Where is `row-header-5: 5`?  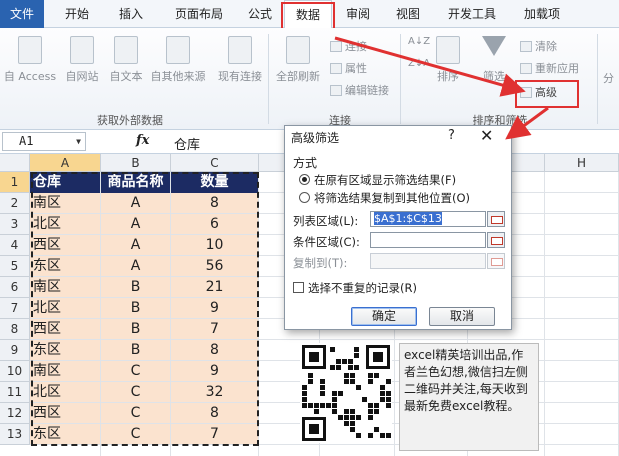
row-header-5: 5 is located at coordinates (15, 266).